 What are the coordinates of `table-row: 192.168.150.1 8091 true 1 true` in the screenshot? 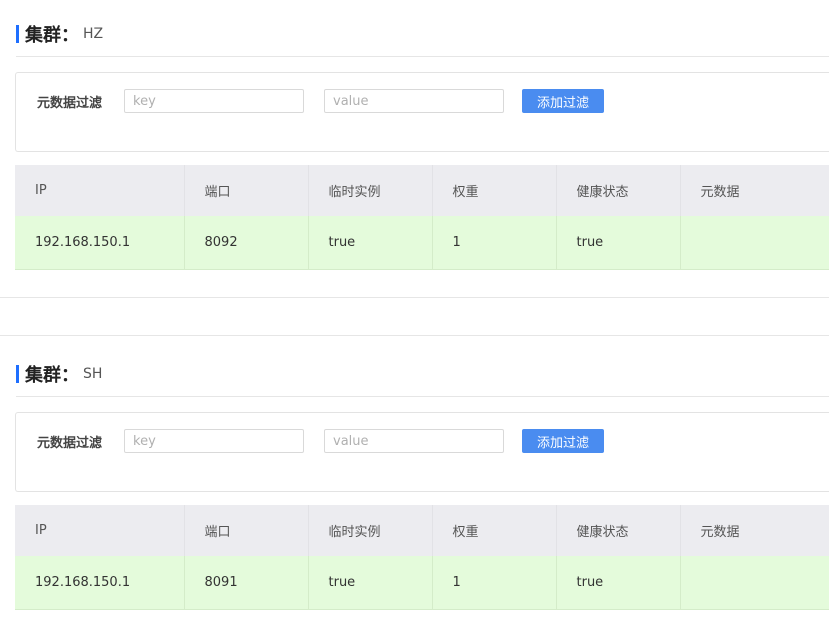 It's located at (422, 583).